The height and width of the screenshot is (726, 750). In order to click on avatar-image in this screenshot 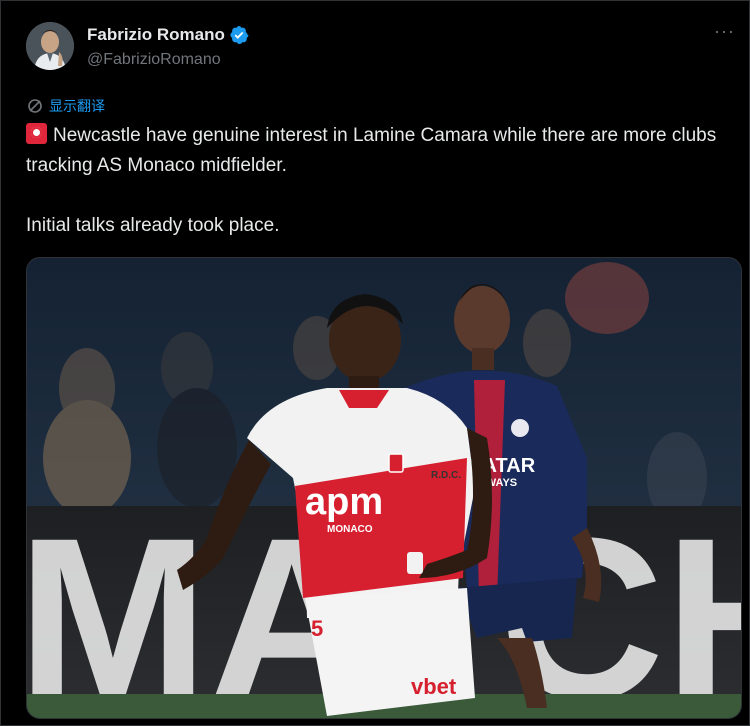, I will do `click(50, 46)`.